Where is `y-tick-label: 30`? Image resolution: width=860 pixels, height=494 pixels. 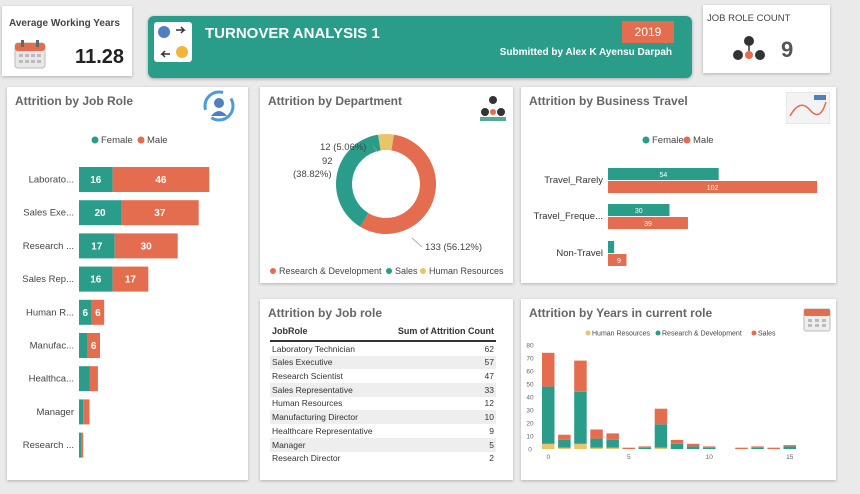
y-tick-label: 30 is located at coordinates (530, 411).